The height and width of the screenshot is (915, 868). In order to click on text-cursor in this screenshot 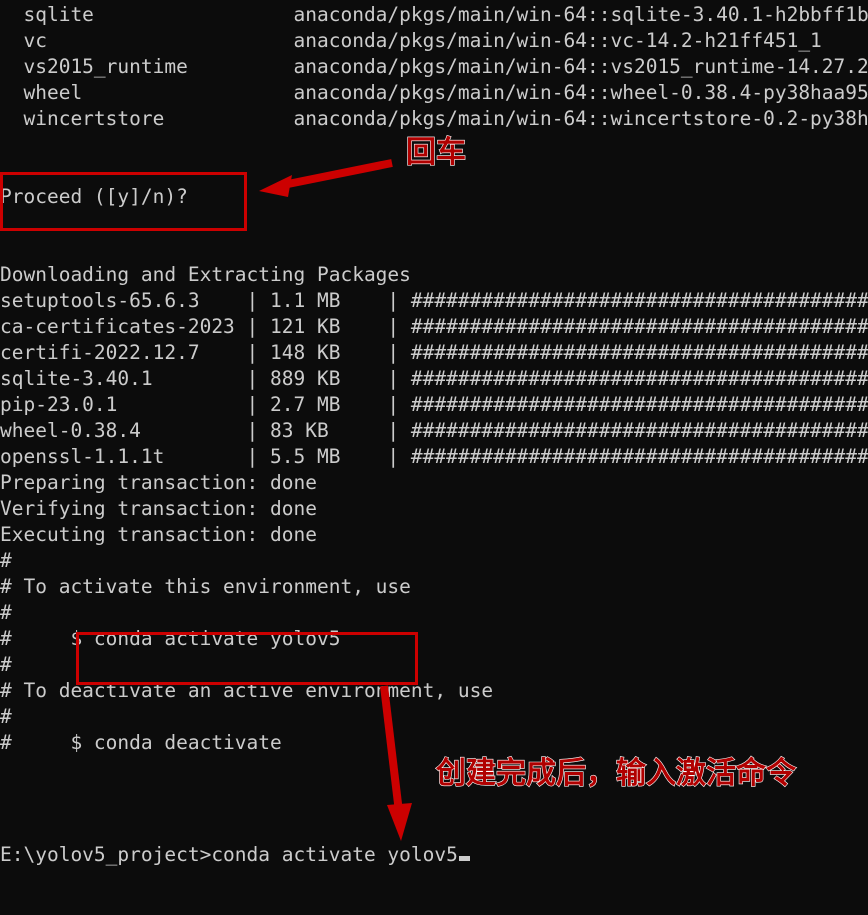, I will do `click(464, 858)`.